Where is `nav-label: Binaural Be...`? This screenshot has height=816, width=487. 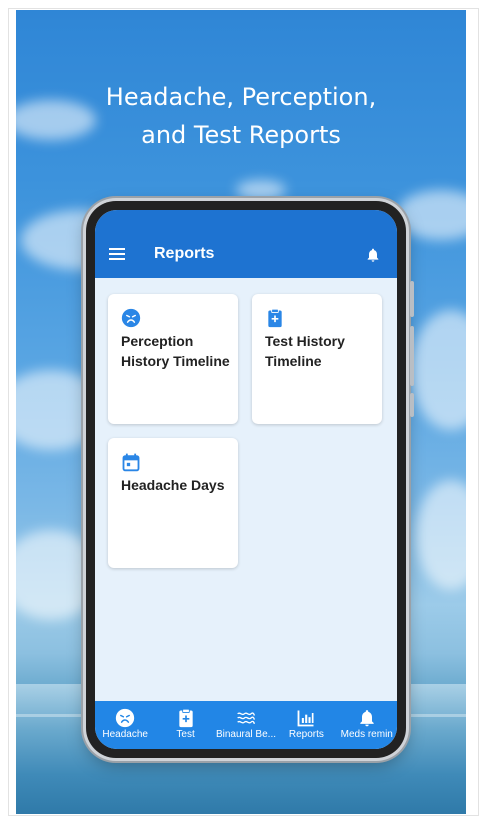 nav-label: Binaural Be... is located at coordinates (245, 734).